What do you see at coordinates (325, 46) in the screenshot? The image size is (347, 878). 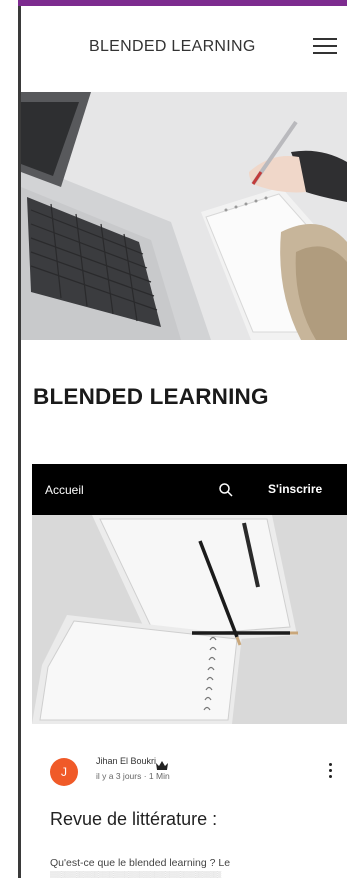 I see `hamburger-icon` at bounding box center [325, 46].